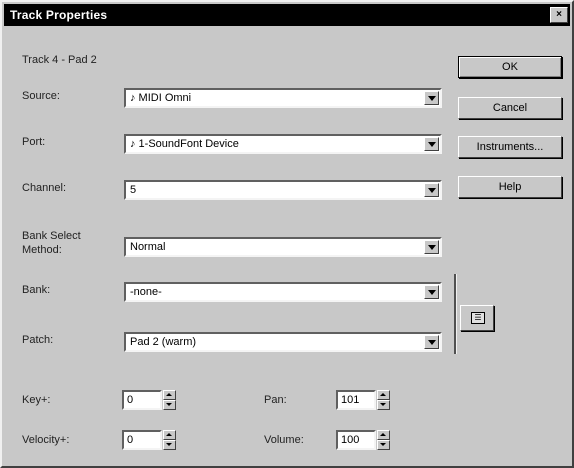  Describe the element at coordinates (283, 190) in the screenshot. I see `channel-dropdown: 5` at that location.